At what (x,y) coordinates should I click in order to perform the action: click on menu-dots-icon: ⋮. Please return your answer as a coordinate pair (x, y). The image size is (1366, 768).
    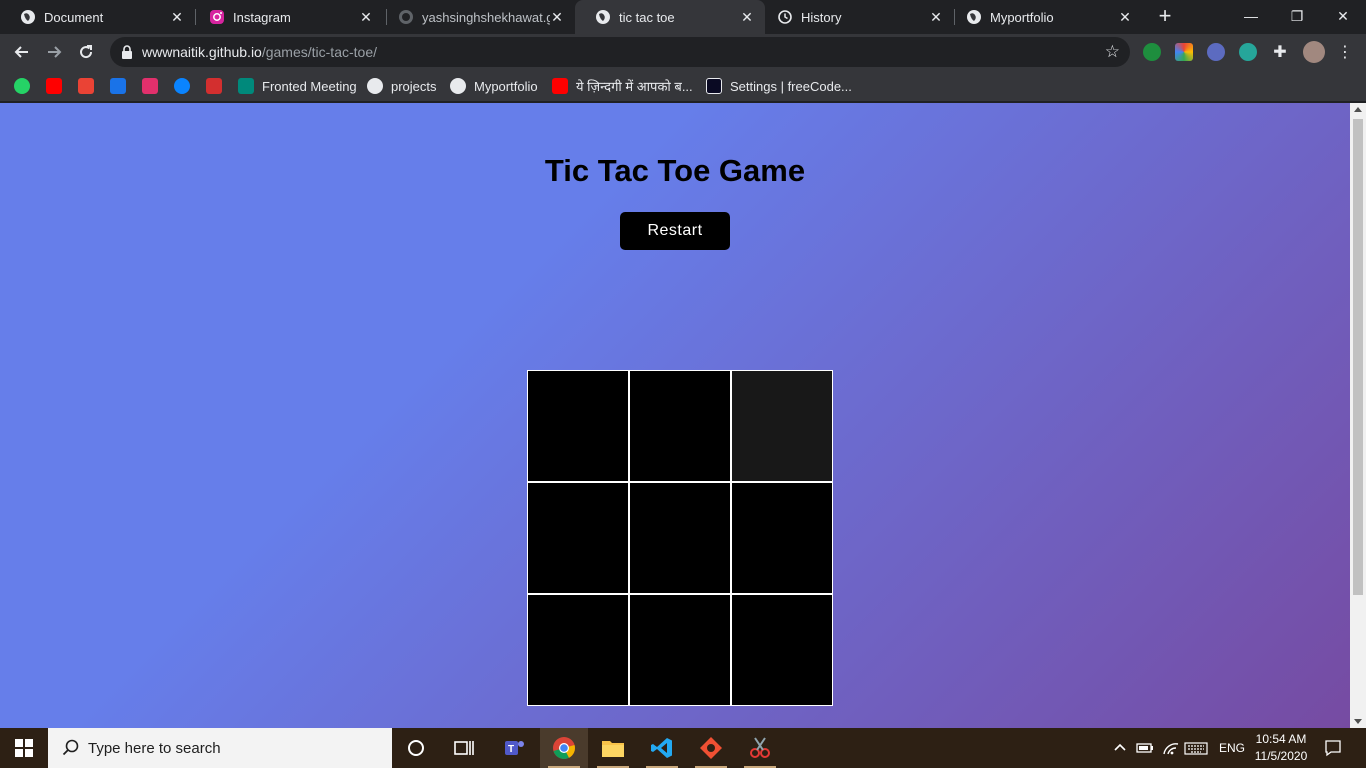
    Looking at the image, I should click on (1345, 52).